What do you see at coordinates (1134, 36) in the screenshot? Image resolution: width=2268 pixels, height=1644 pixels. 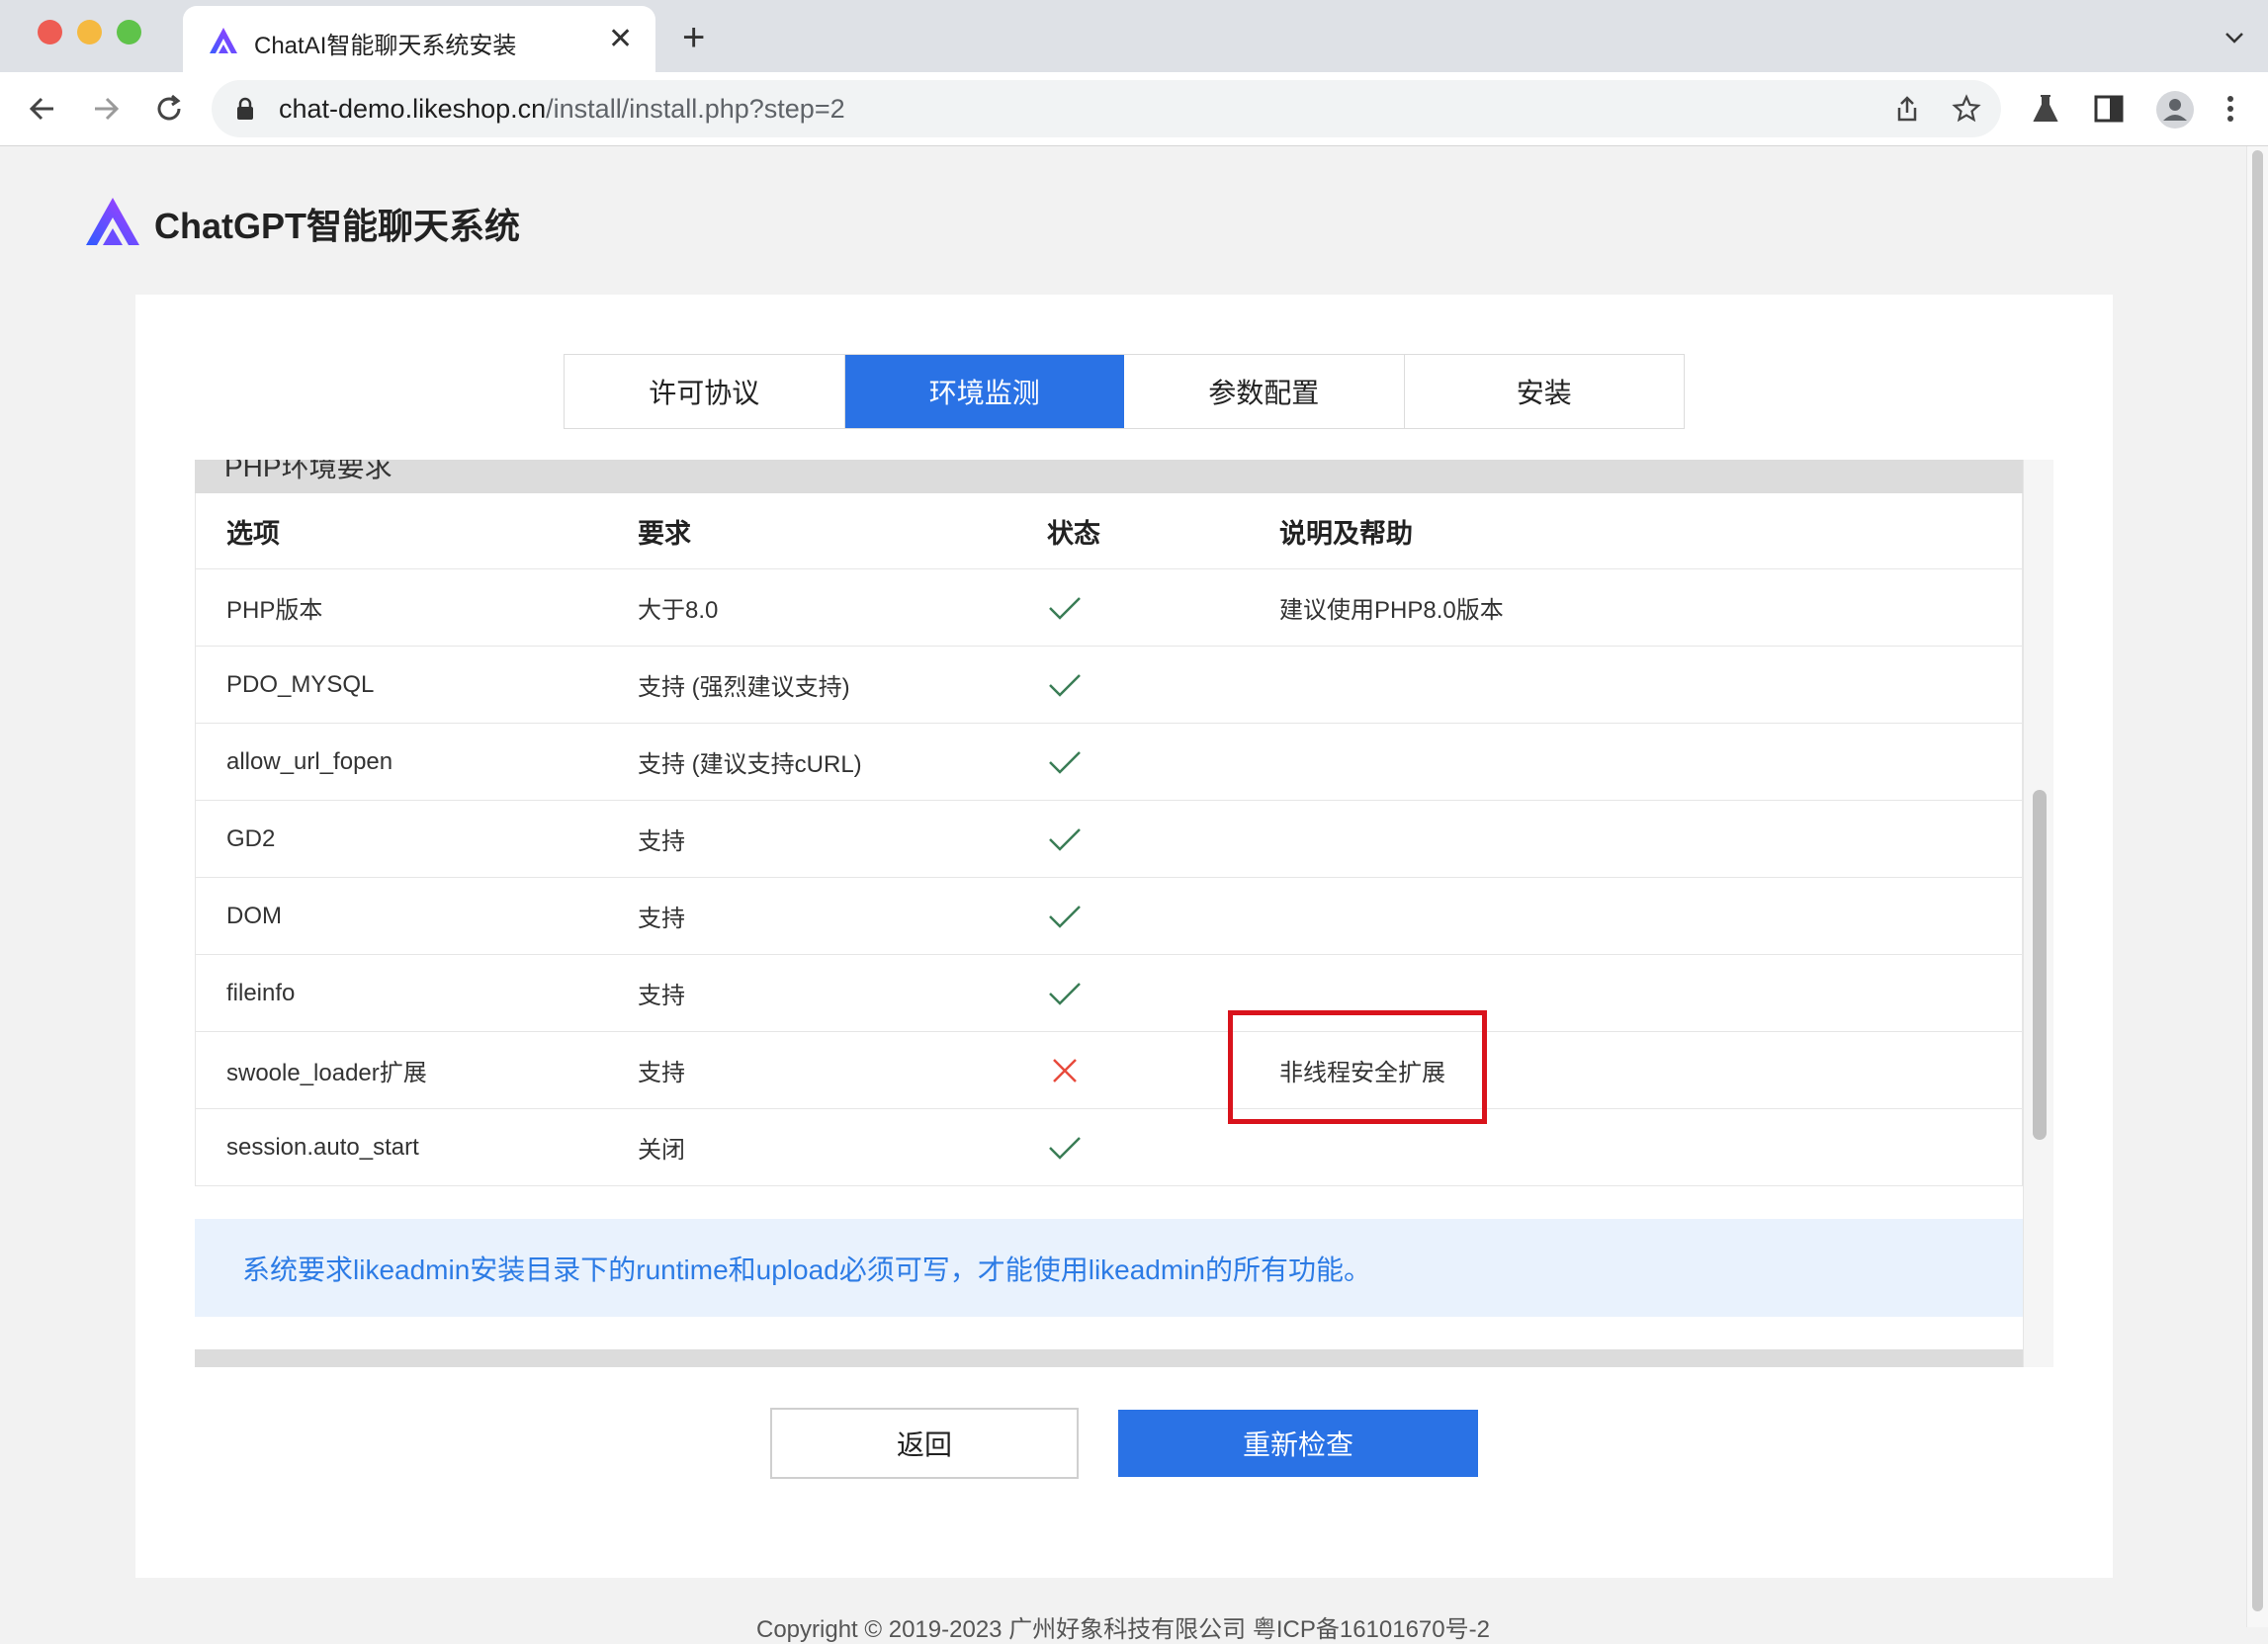 I see `browser-tab-bar: ChatAI智能聊天系统安装 ✕ +` at bounding box center [1134, 36].